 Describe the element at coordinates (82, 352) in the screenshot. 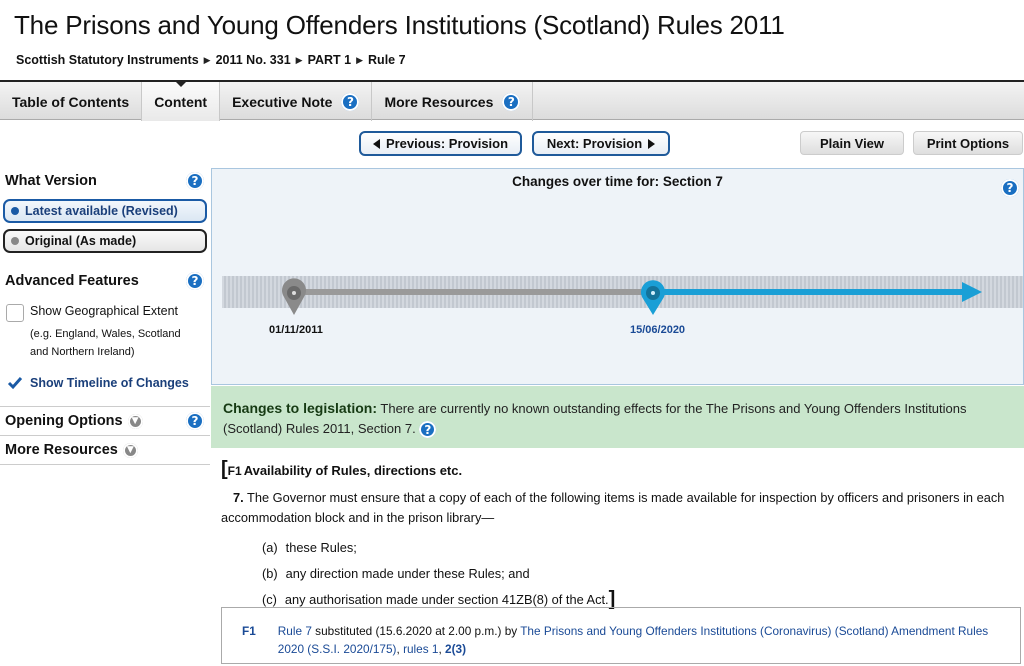

I see `geographical-hint: and Northern Ireland)` at that location.